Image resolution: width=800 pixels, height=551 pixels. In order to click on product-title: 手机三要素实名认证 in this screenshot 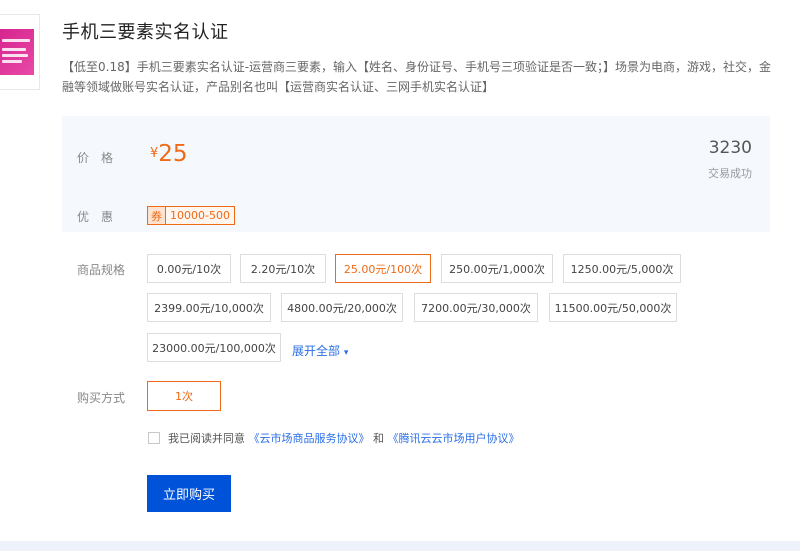, I will do `click(145, 32)`.